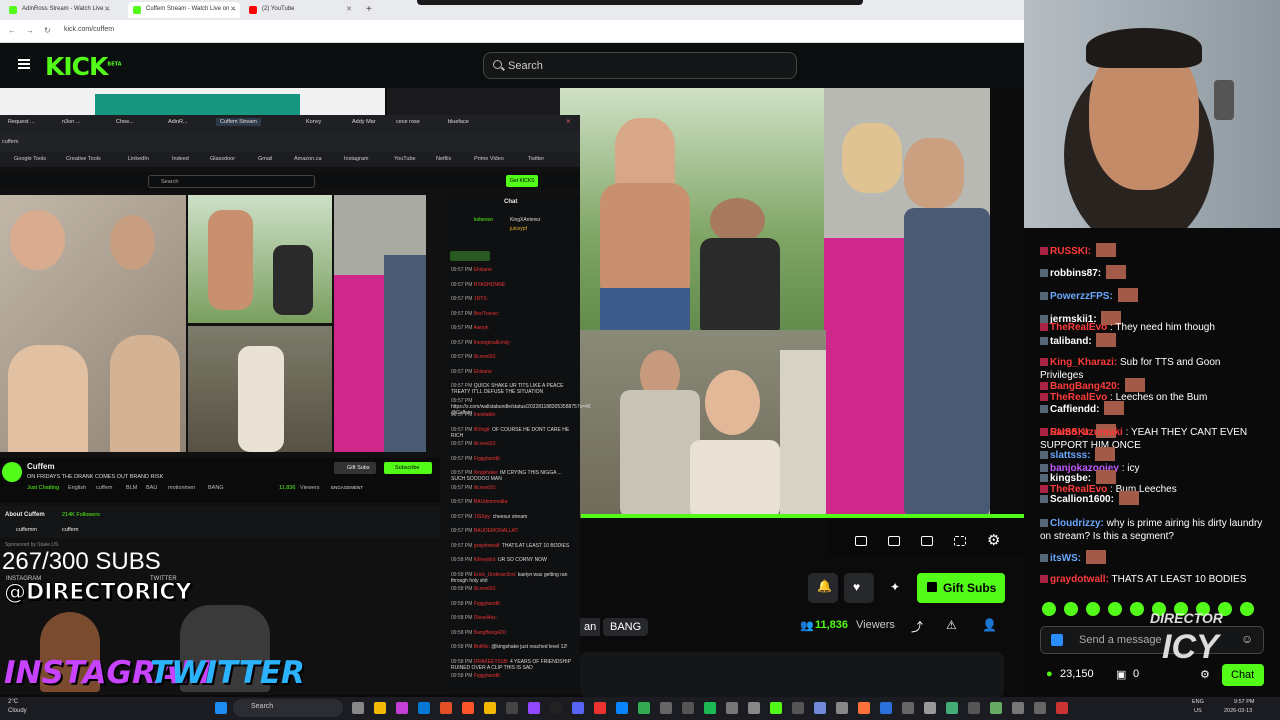 The width and height of the screenshot is (1280, 720). I want to click on bookmark: YouTube, so click(405, 159).